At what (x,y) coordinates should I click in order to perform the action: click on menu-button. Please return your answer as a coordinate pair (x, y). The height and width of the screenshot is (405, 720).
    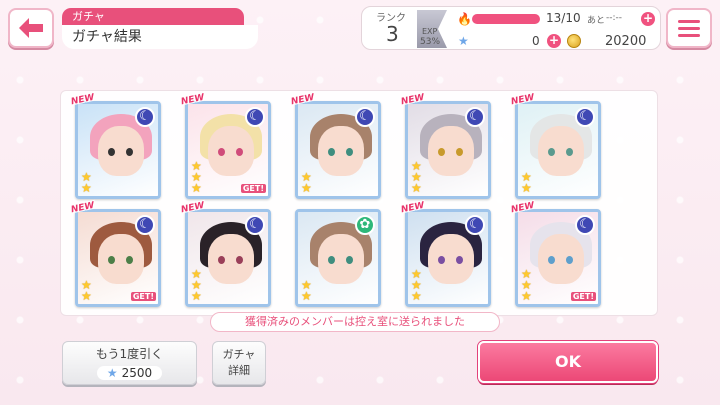
    Looking at the image, I should click on (689, 28).